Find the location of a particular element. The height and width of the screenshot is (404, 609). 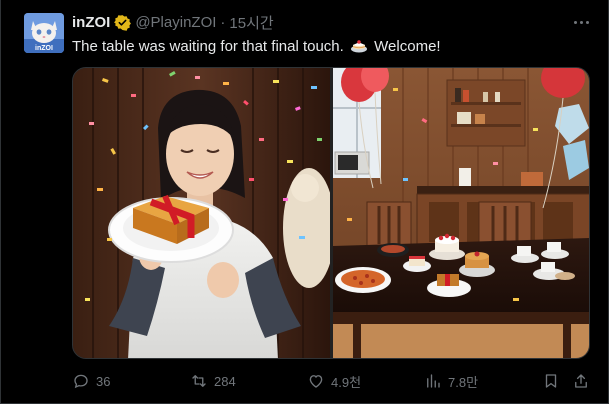

repost-icon is located at coordinates (199, 381).